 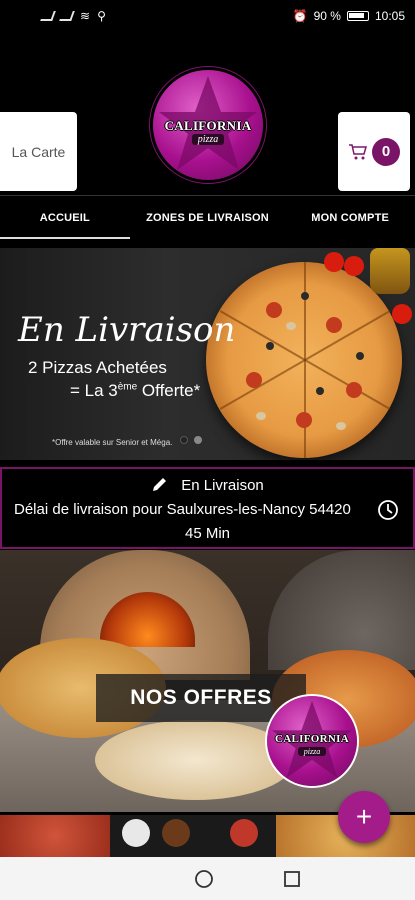 What do you see at coordinates (389, 16) in the screenshot?
I see `clock-time: 10:05` at bounding box center [389, 16].